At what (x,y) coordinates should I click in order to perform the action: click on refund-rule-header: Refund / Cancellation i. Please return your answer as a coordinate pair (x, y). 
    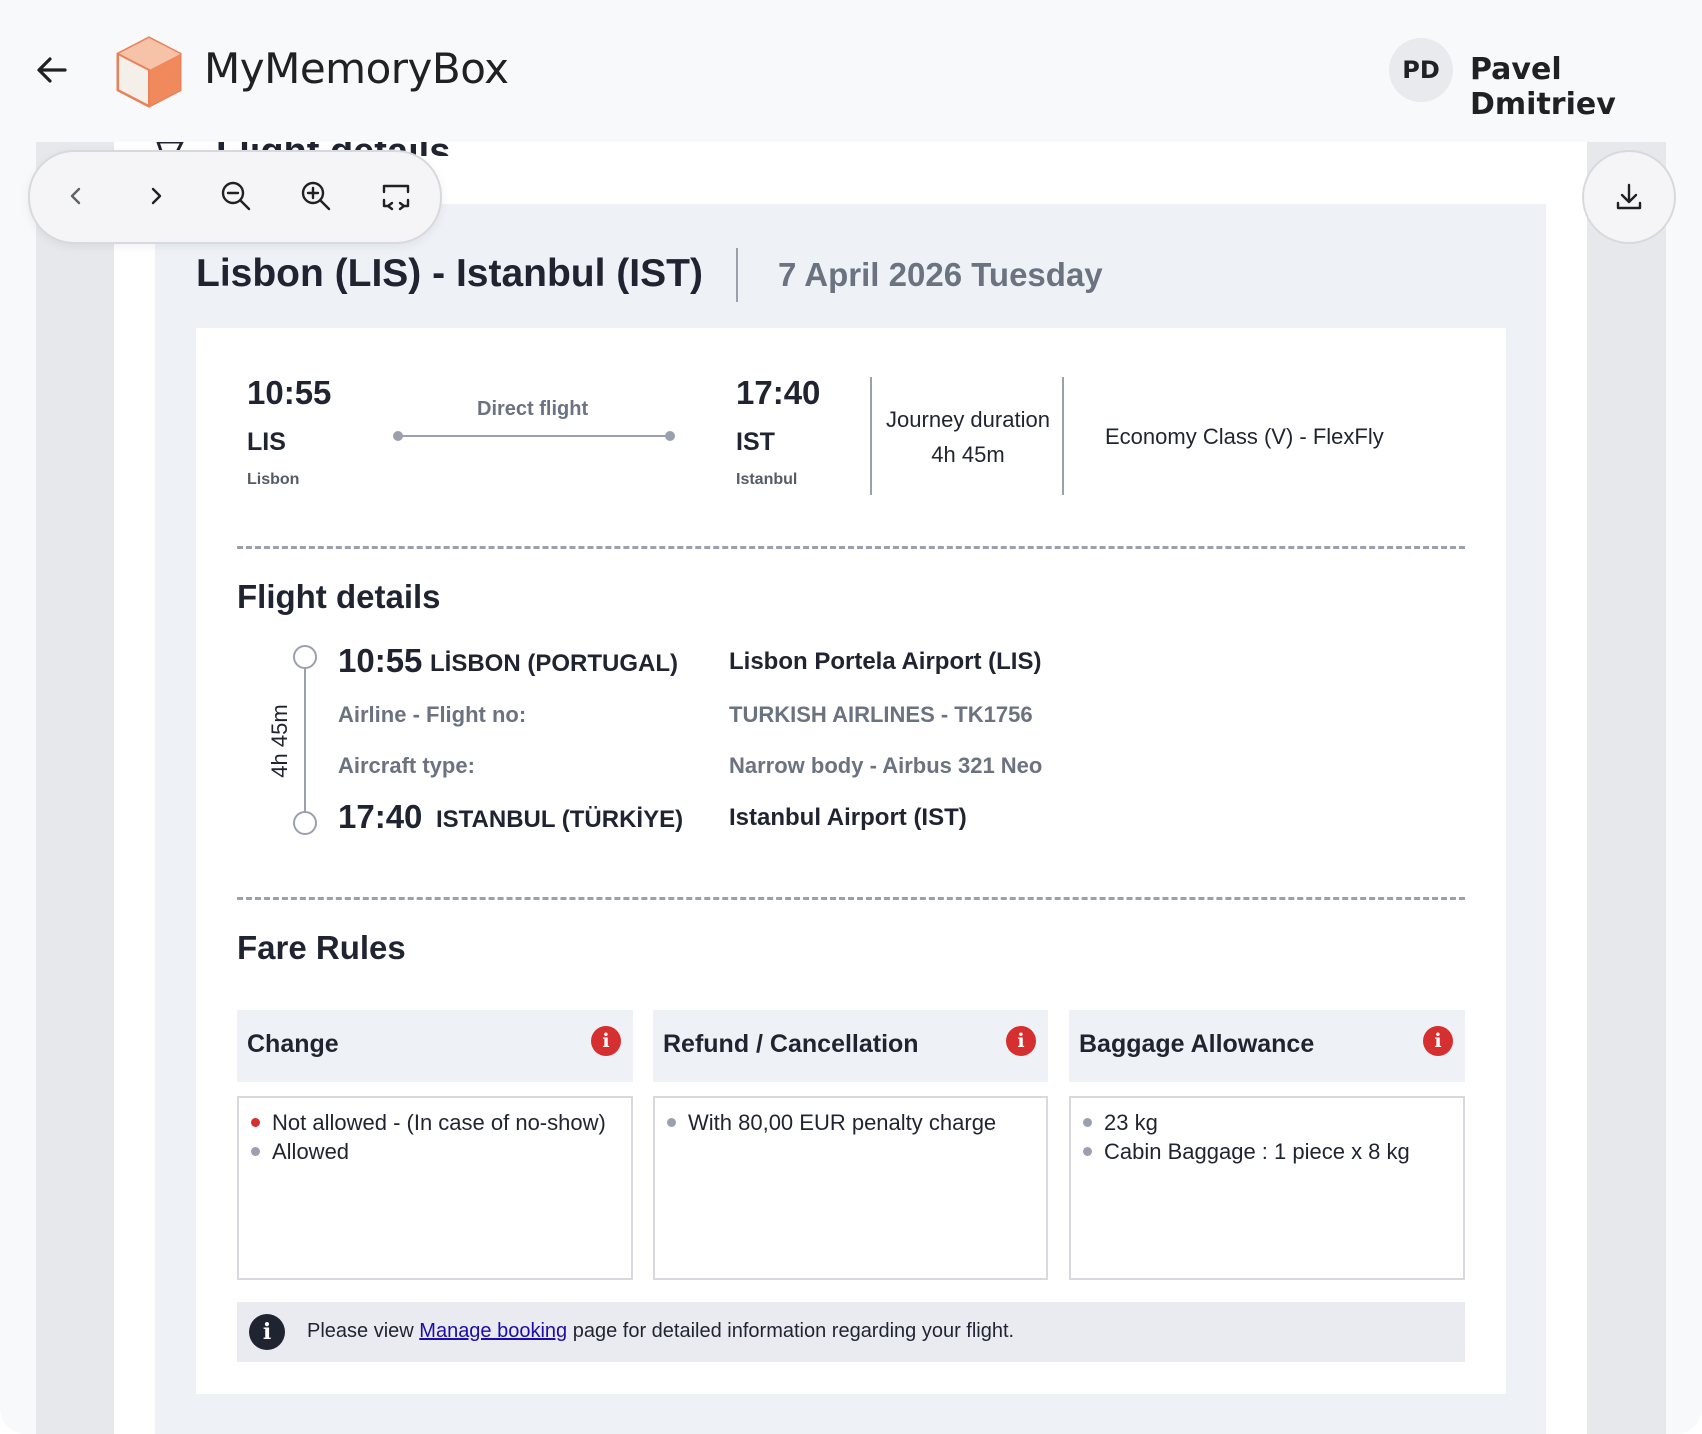
    Looking at the image, I should click on (850, 1046).